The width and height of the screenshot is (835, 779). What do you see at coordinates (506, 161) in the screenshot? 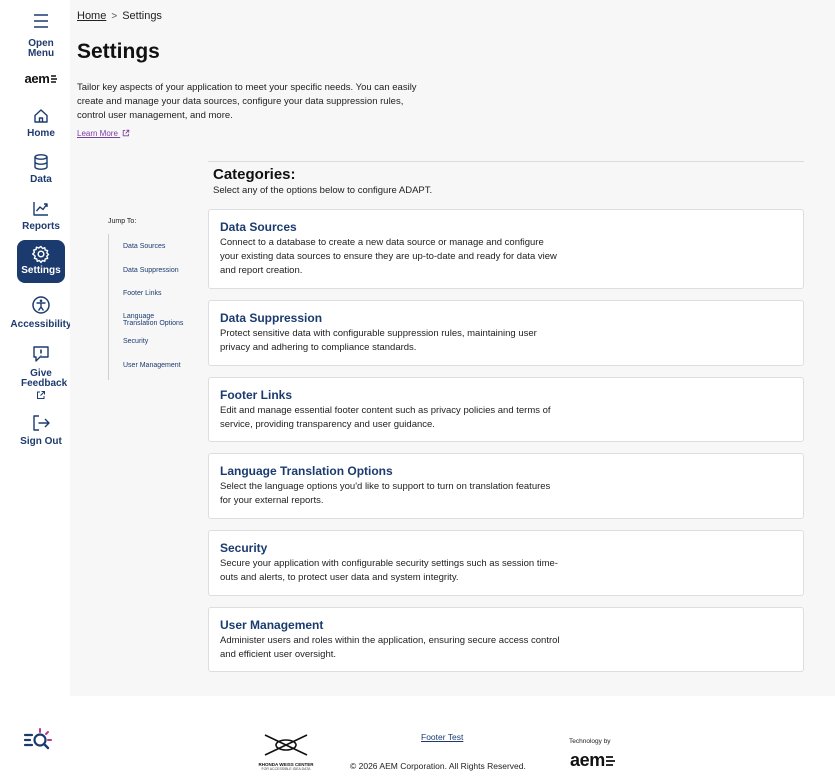
I see `categories-divider` at bounding box center [506, 161].